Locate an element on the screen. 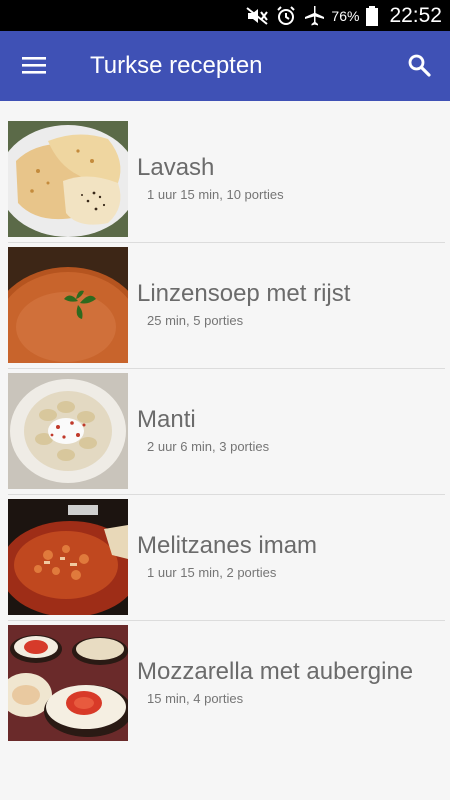 This screenshot has height=800, width=450. recipe-title: Lavash is located at coordinates (176, 167).